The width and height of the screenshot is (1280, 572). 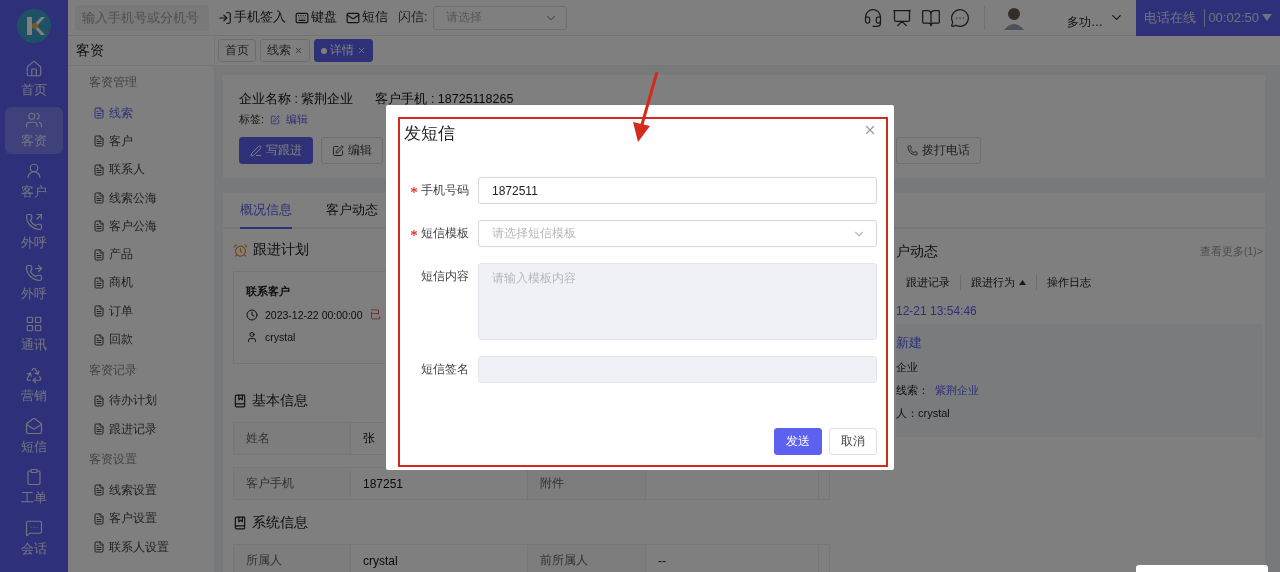 I want to click on input-field: 1872511, so click(x=677, y=190).